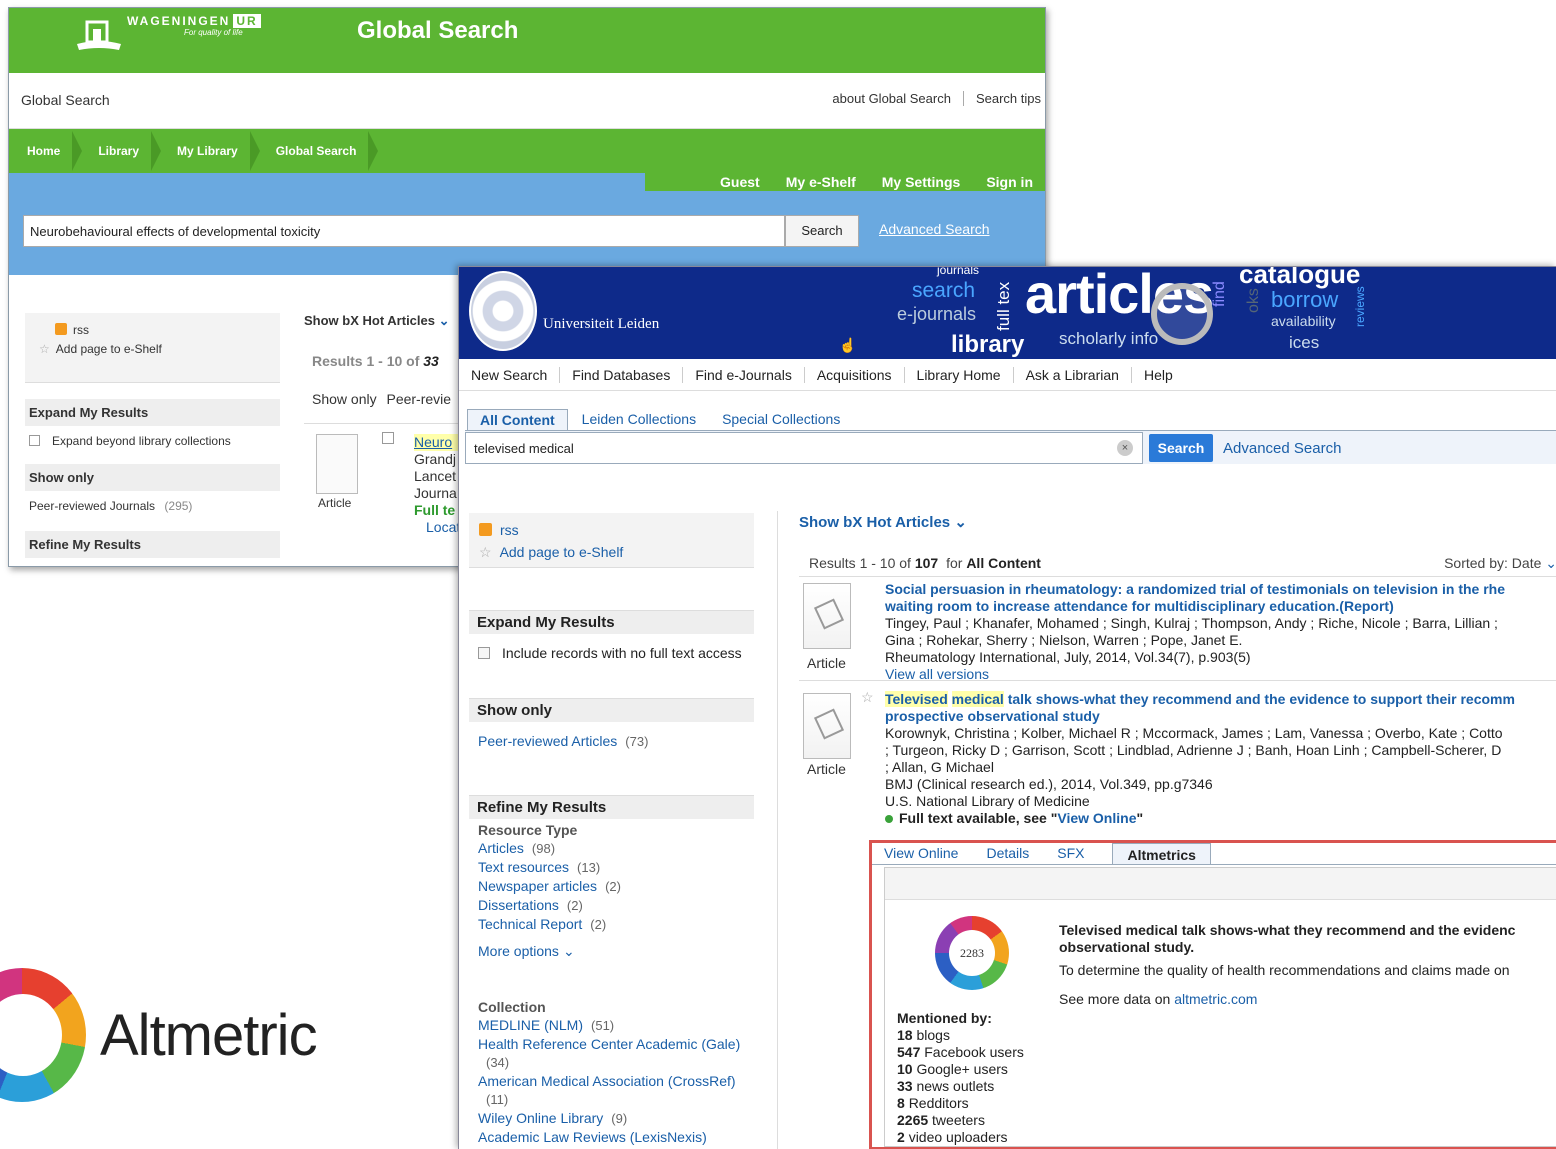  Describe the element at coordinates (437, 442) in the screenshot. I see `record-title: Neuro` at that location.